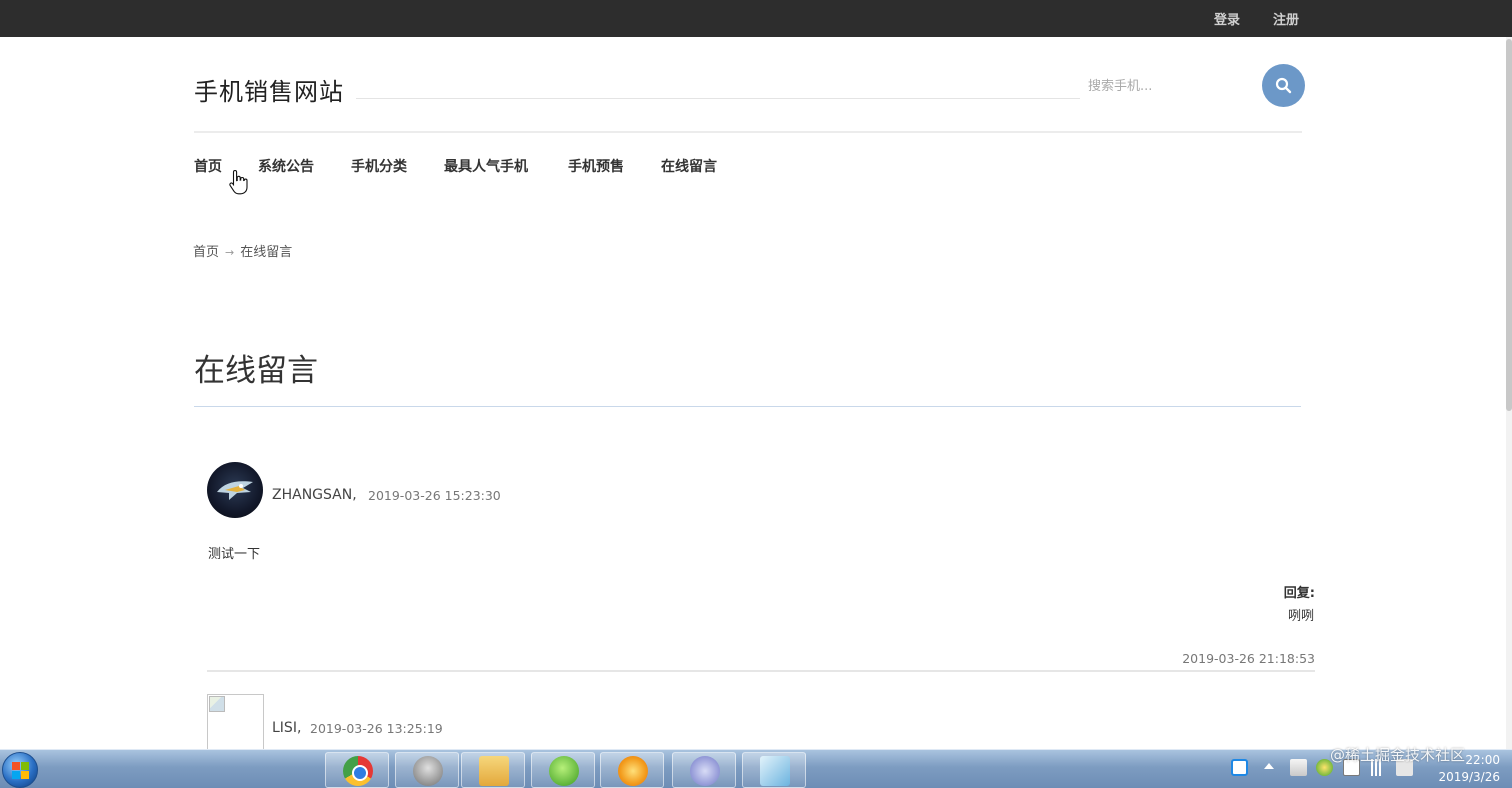 The image size is (1512, 788). Describe the element at coordinates (1286, 18) in the screenshot. I see `register-link: 注册` at that location.